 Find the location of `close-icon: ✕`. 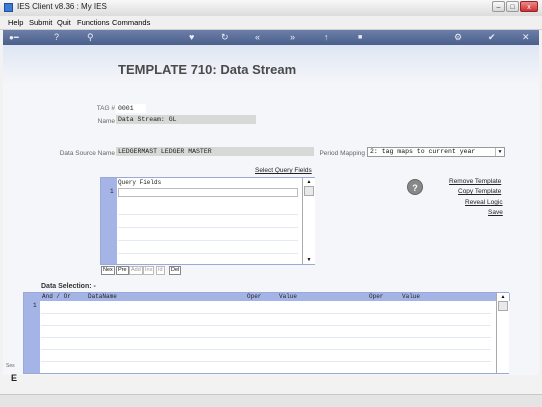

close-icon: ✕ is located at coordinates (526, 37).